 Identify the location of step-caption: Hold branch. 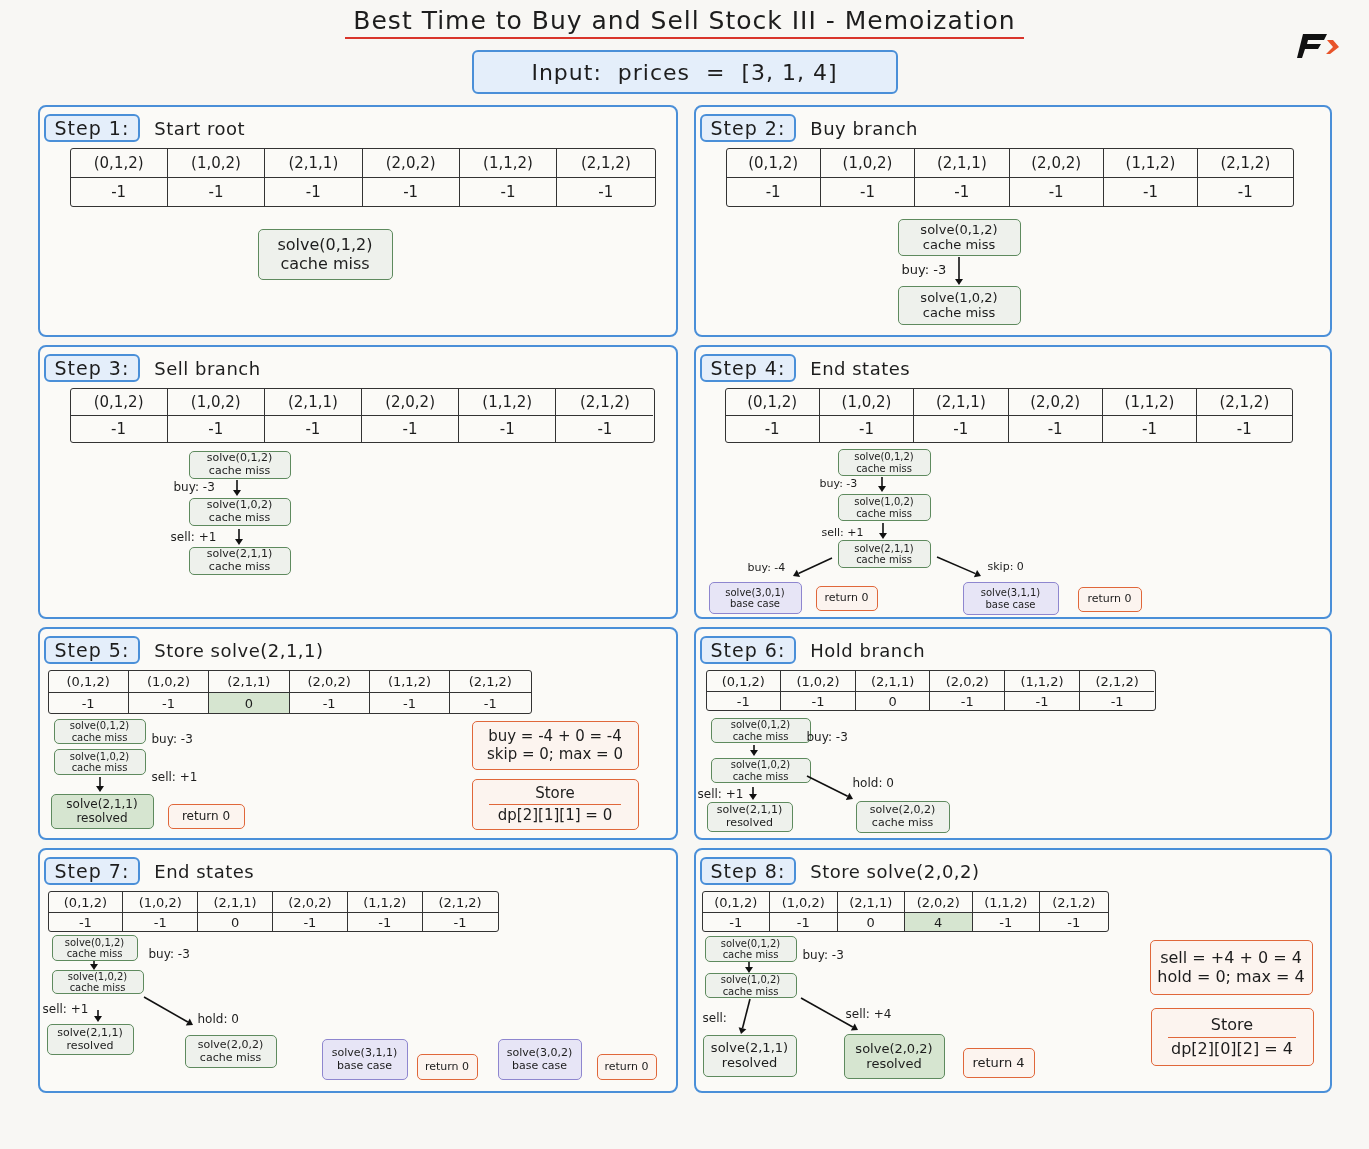
(868, 650).